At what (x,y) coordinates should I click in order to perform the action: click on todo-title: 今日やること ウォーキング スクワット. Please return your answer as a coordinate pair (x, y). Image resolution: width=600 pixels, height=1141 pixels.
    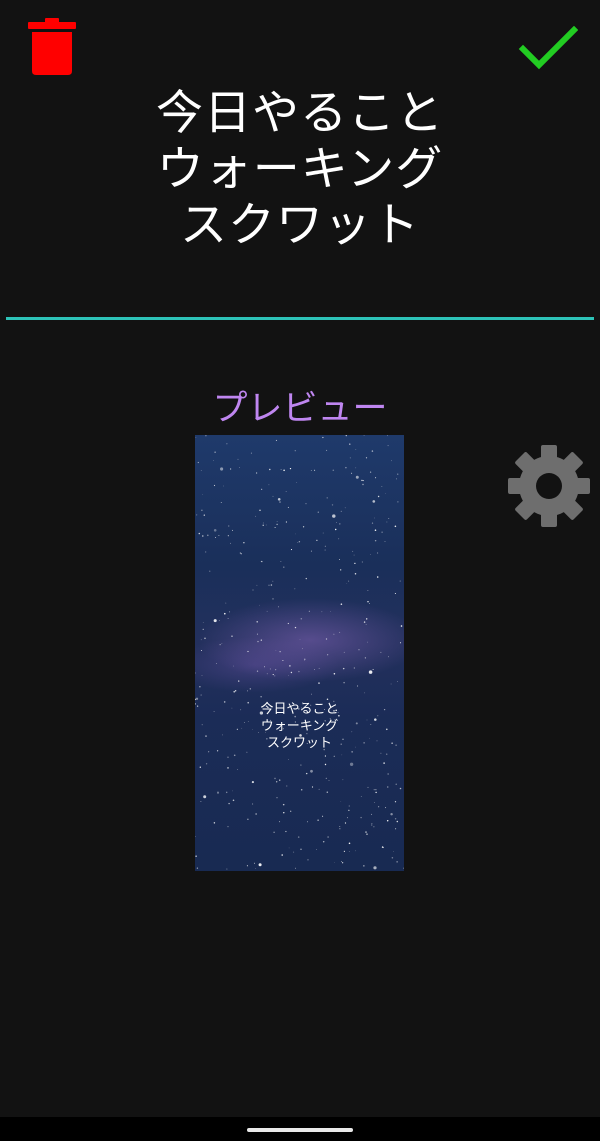
    Looking at the image, I should click on (300, 170).